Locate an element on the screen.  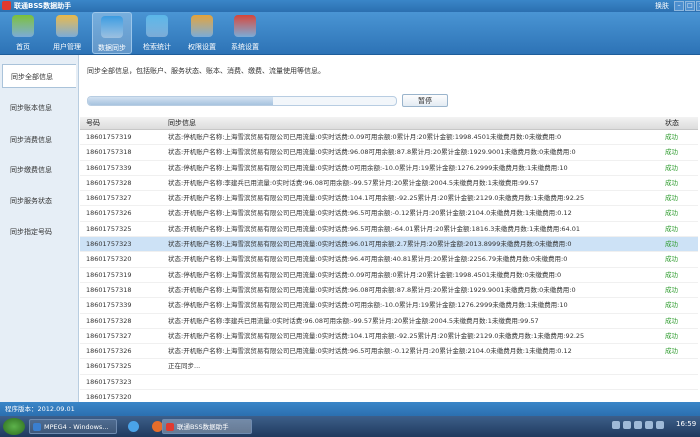
lock-icon is located at coordinates (202, 26).